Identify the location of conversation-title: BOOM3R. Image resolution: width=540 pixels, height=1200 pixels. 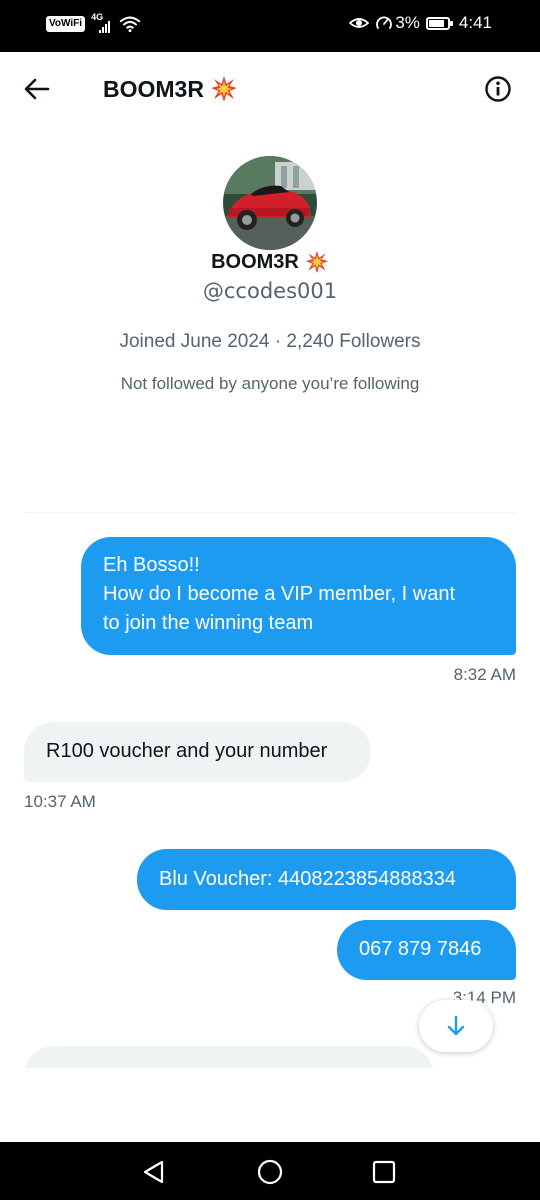
(170, 89).